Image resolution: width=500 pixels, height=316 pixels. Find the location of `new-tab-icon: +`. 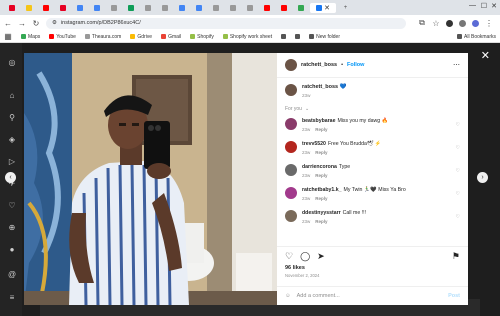

new-tab-icon: + is located at coordinates (345, 8).